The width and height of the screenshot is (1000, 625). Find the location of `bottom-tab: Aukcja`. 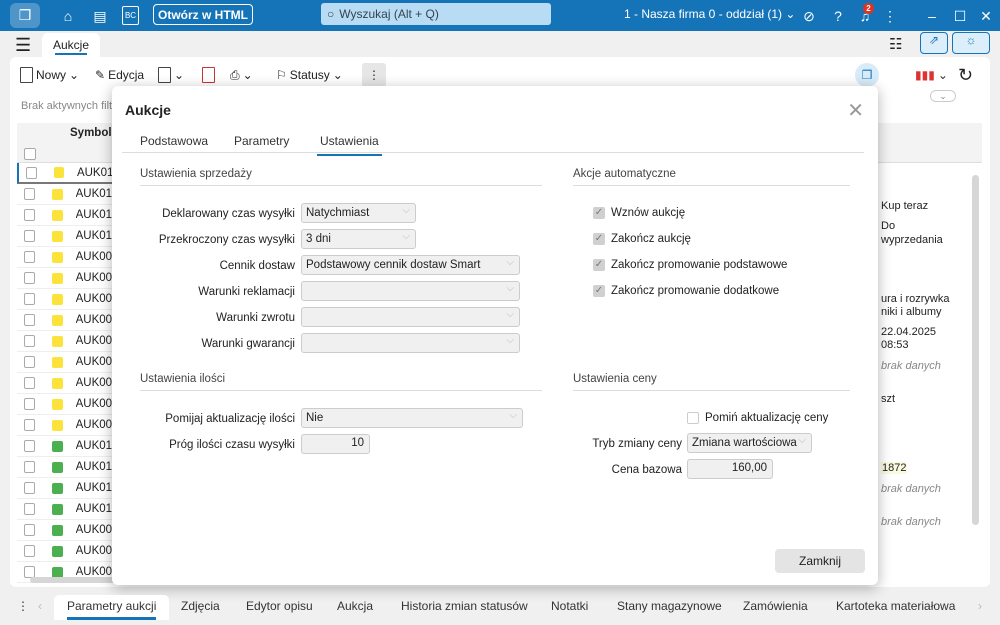

bottom-tab: Aukcja is located at coordinates (355, 606).